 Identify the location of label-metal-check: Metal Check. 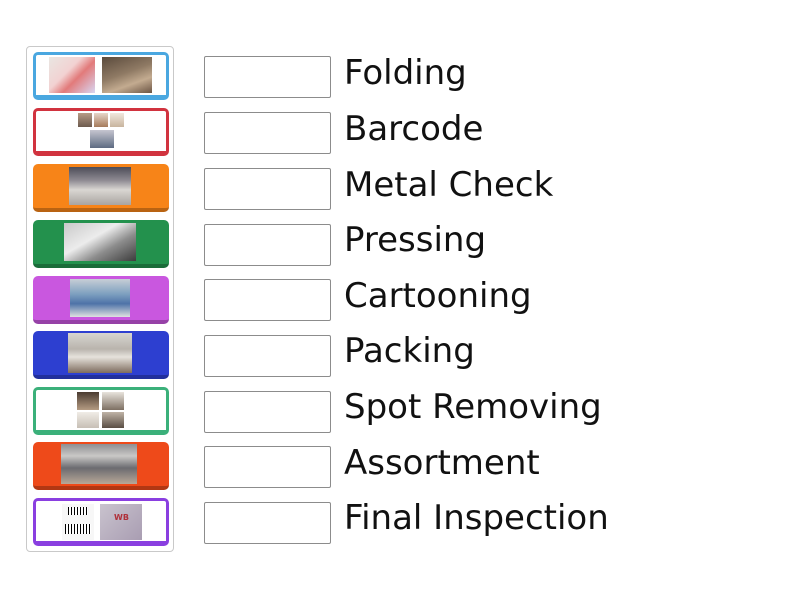
(449, 185).